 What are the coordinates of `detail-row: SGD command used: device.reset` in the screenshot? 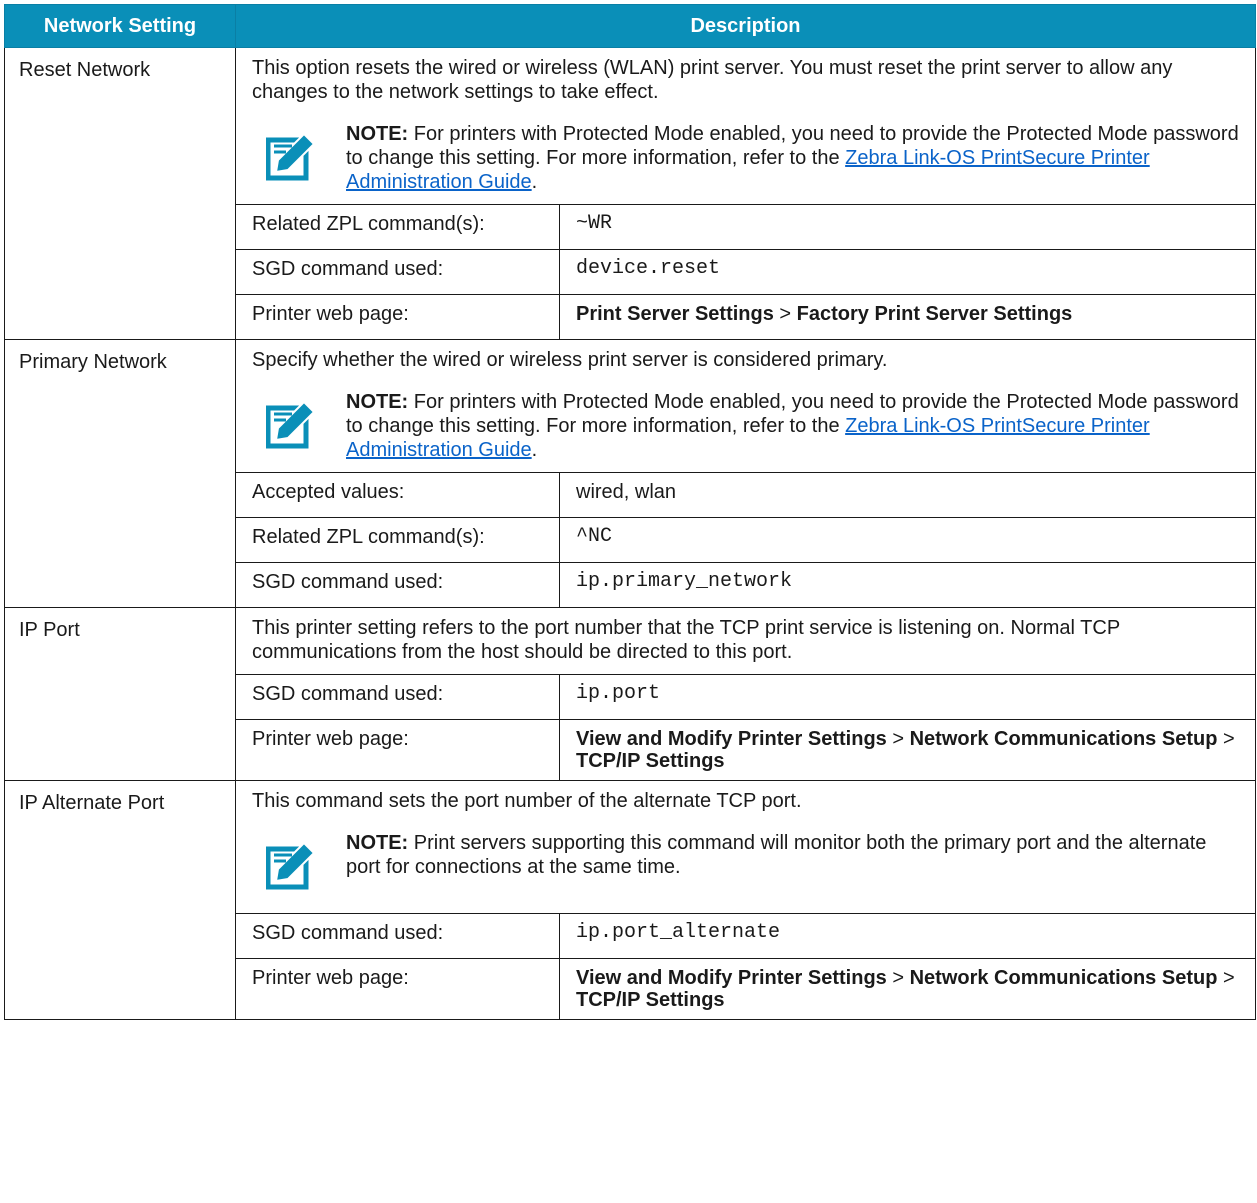 It's located at (745, 272).